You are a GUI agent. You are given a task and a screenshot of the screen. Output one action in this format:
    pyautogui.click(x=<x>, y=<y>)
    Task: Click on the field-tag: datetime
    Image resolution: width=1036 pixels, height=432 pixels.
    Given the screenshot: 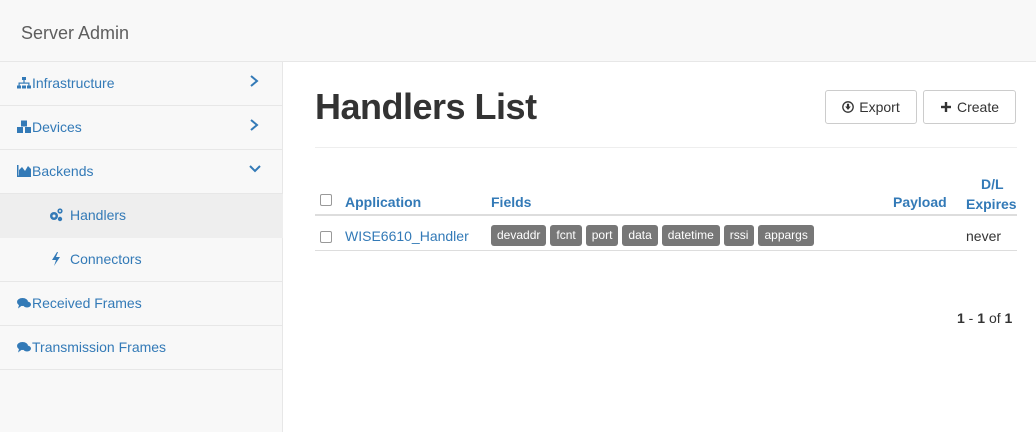 What is the action you would take?
    pyautogui.click(x=690, y=235)
    